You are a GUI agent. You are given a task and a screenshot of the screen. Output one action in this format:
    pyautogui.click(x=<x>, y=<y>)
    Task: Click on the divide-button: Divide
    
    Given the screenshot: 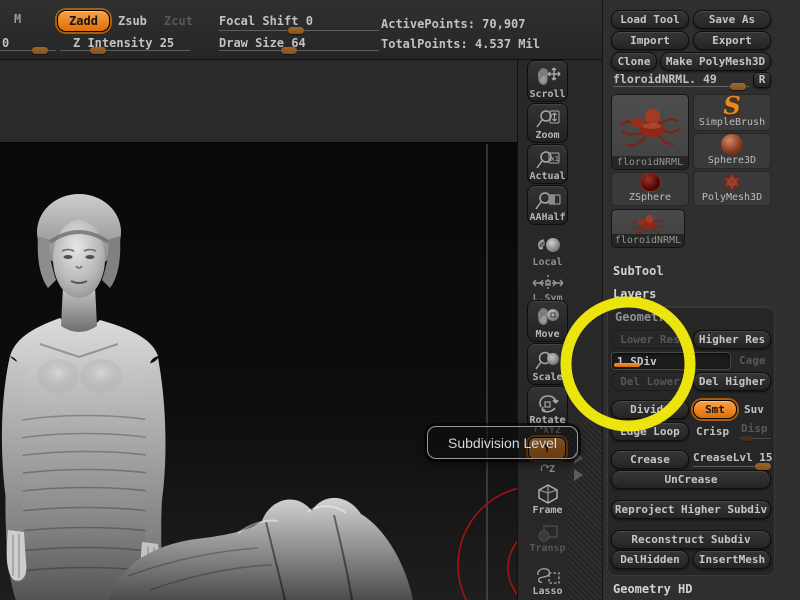 What is the action you would take?
    pyautogui.click(x=650, y=409)
    